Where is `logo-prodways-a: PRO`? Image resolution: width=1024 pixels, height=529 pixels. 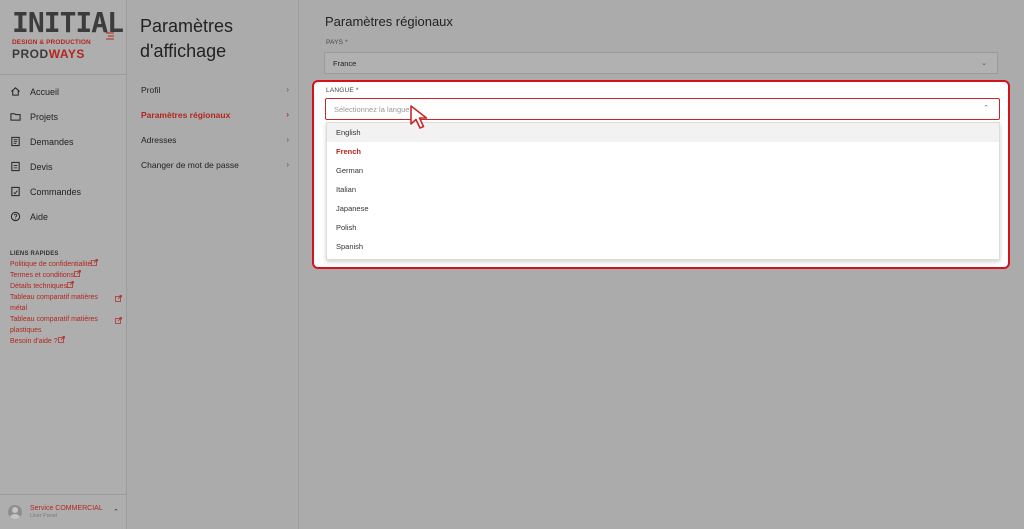
logo-prodways-a: PRO is located at coordinates (26, 54).